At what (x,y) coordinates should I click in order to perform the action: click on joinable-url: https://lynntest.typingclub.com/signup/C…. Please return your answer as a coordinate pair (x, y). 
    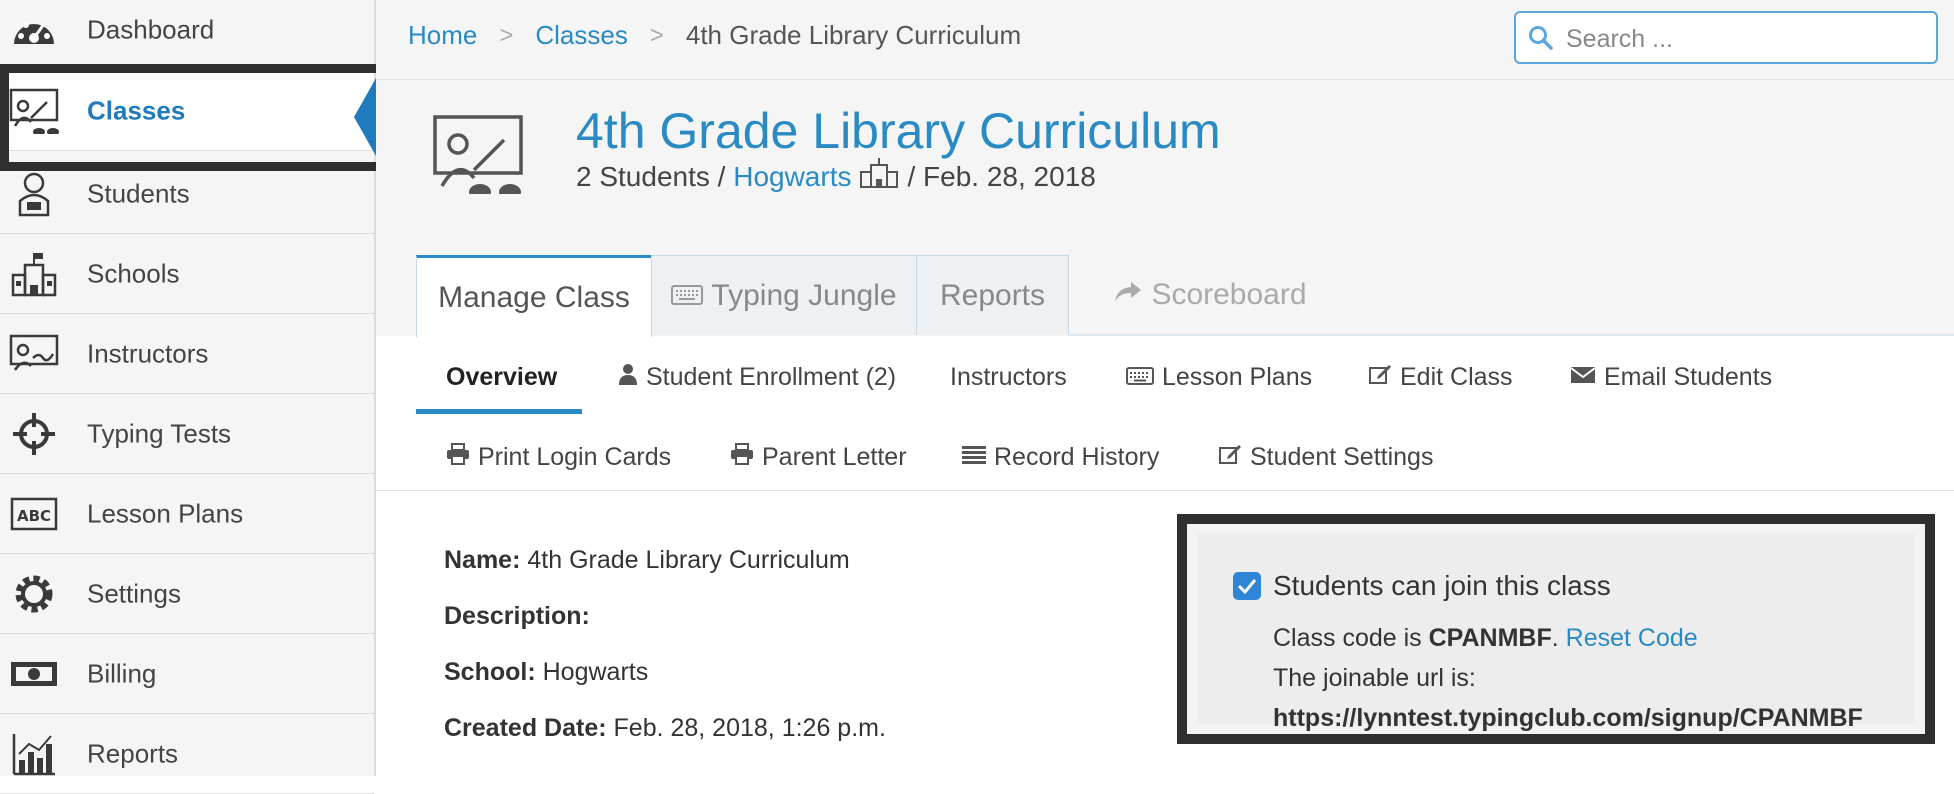
    Looking at the image, I should click on (1568, 718).